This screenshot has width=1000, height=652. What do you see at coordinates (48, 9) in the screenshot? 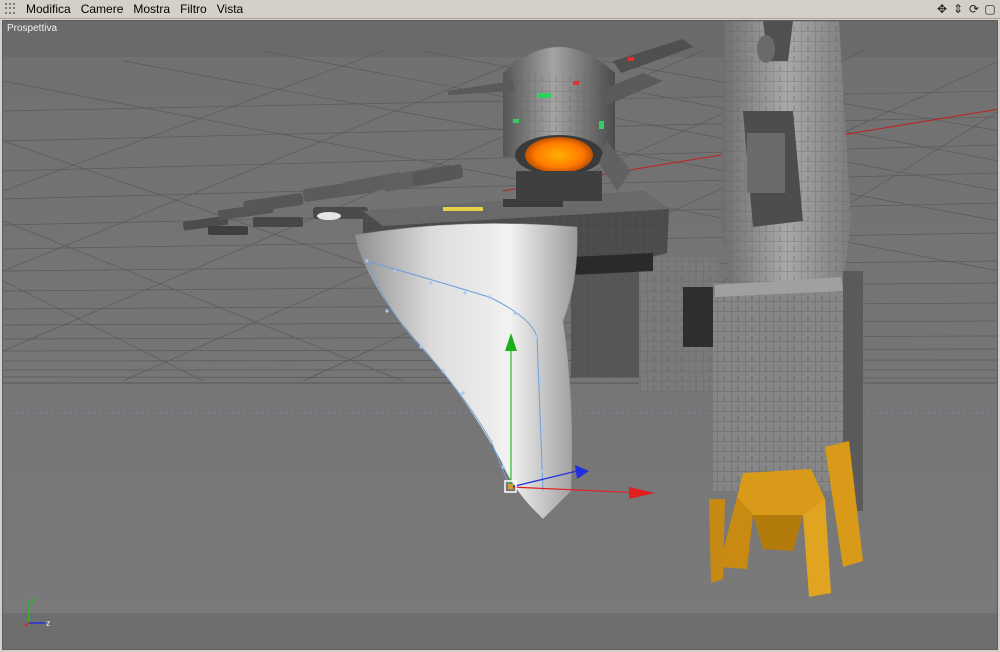
I see `menu-modifica: Modifica` at bounding box center [48, 9].